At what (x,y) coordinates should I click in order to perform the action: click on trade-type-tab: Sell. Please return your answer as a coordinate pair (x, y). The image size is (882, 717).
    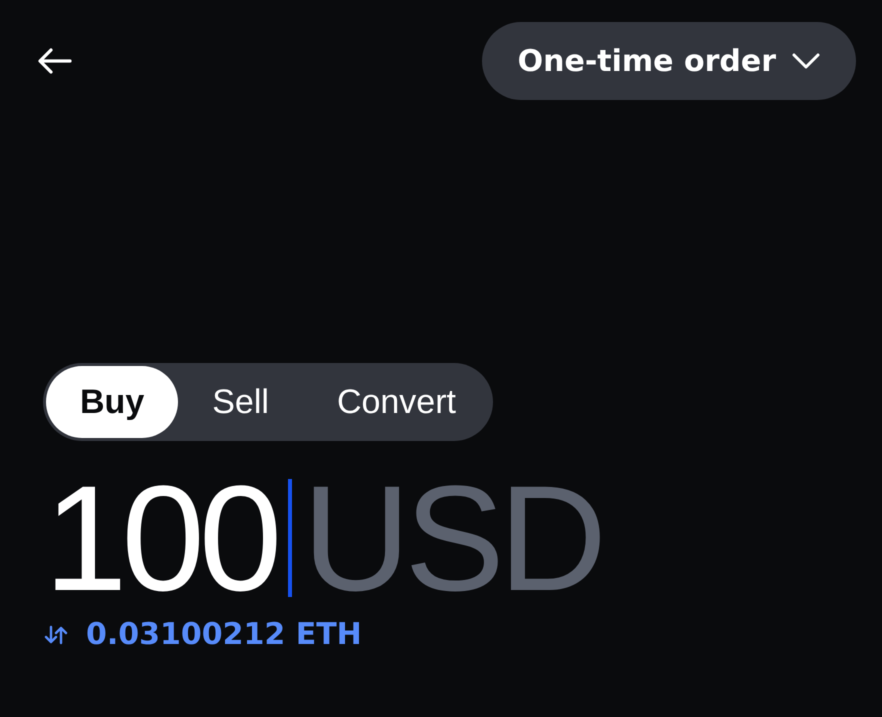
    Looking at the image, I should click on (240, 402).